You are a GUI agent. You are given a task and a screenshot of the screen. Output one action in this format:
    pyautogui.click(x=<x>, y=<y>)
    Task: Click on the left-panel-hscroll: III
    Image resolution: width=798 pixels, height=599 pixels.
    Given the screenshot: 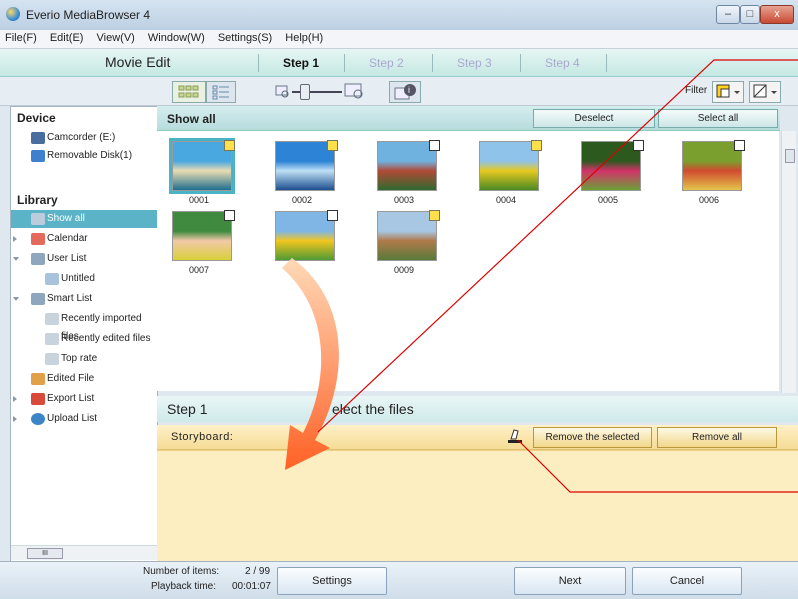 What is the action you would take?
    pyautogui.click(x=84, y=552)
    